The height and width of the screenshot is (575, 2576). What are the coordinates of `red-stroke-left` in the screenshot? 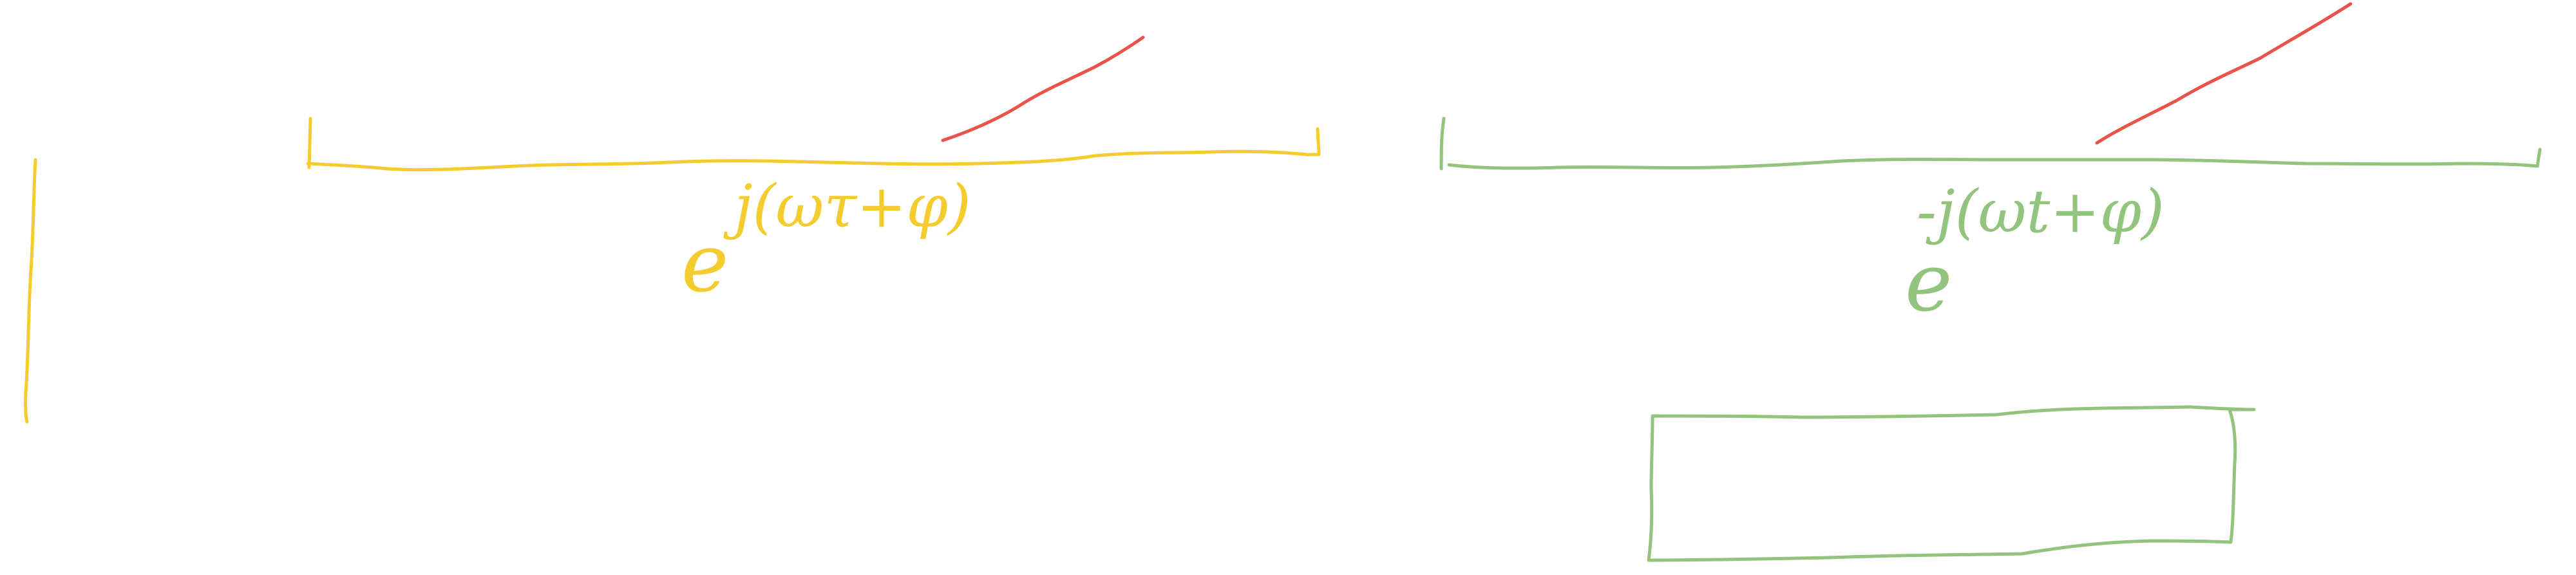 It's located at (1043, 88).